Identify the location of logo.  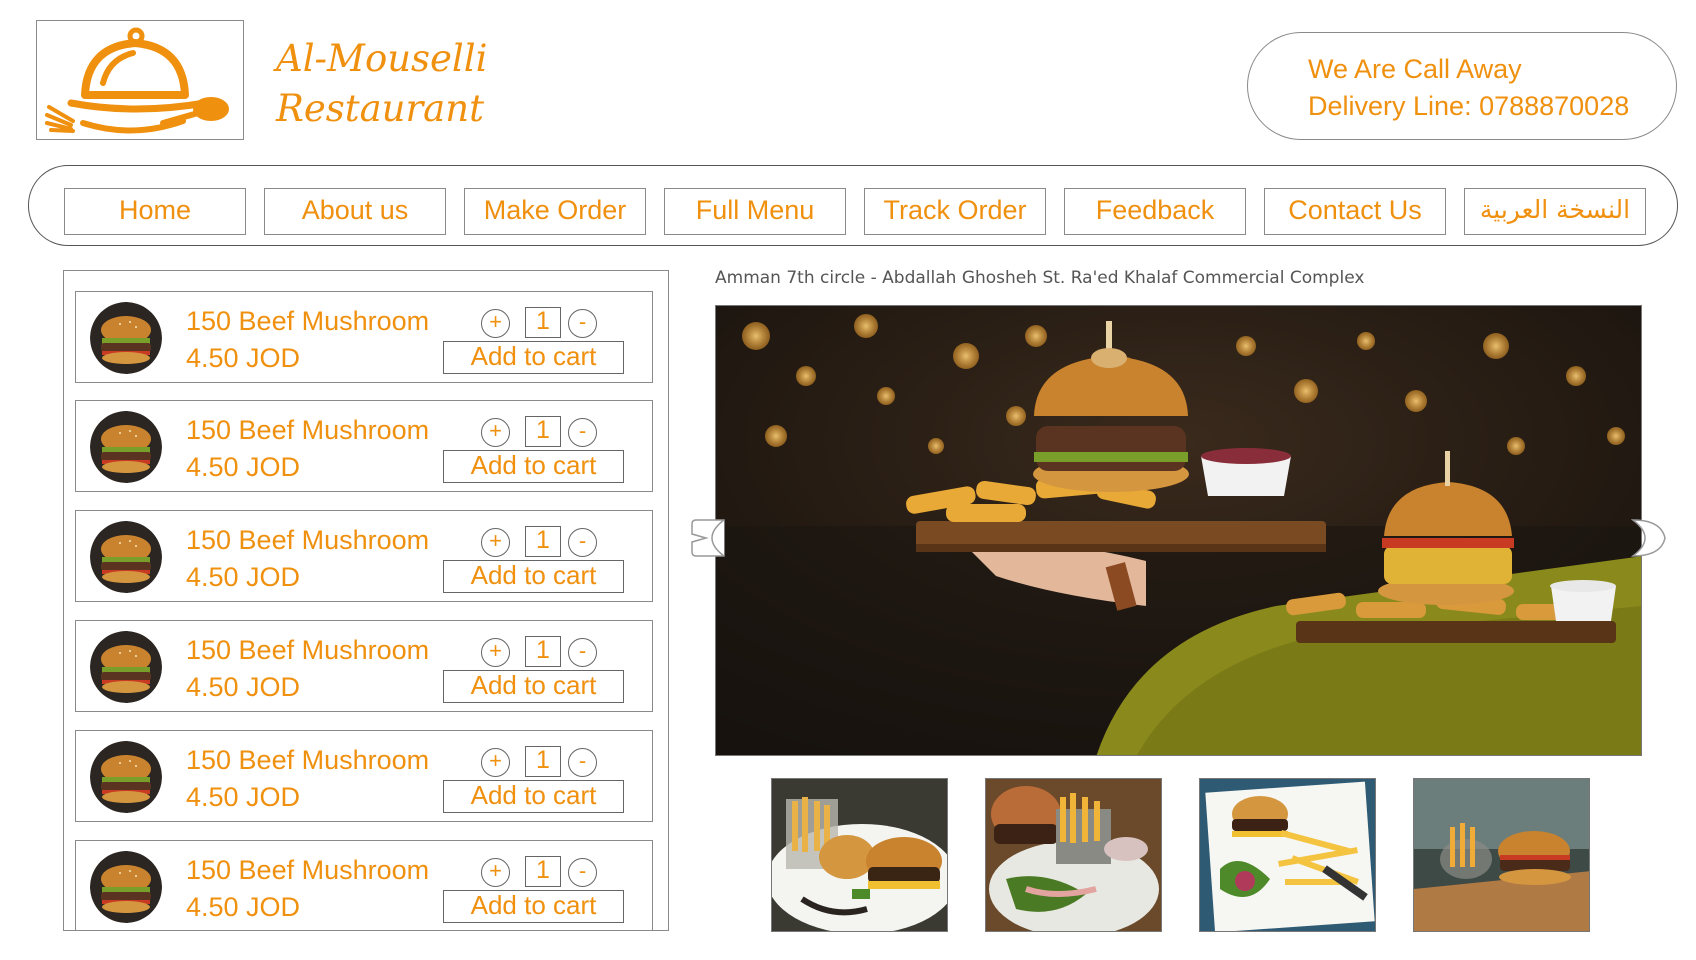
(140, 80).